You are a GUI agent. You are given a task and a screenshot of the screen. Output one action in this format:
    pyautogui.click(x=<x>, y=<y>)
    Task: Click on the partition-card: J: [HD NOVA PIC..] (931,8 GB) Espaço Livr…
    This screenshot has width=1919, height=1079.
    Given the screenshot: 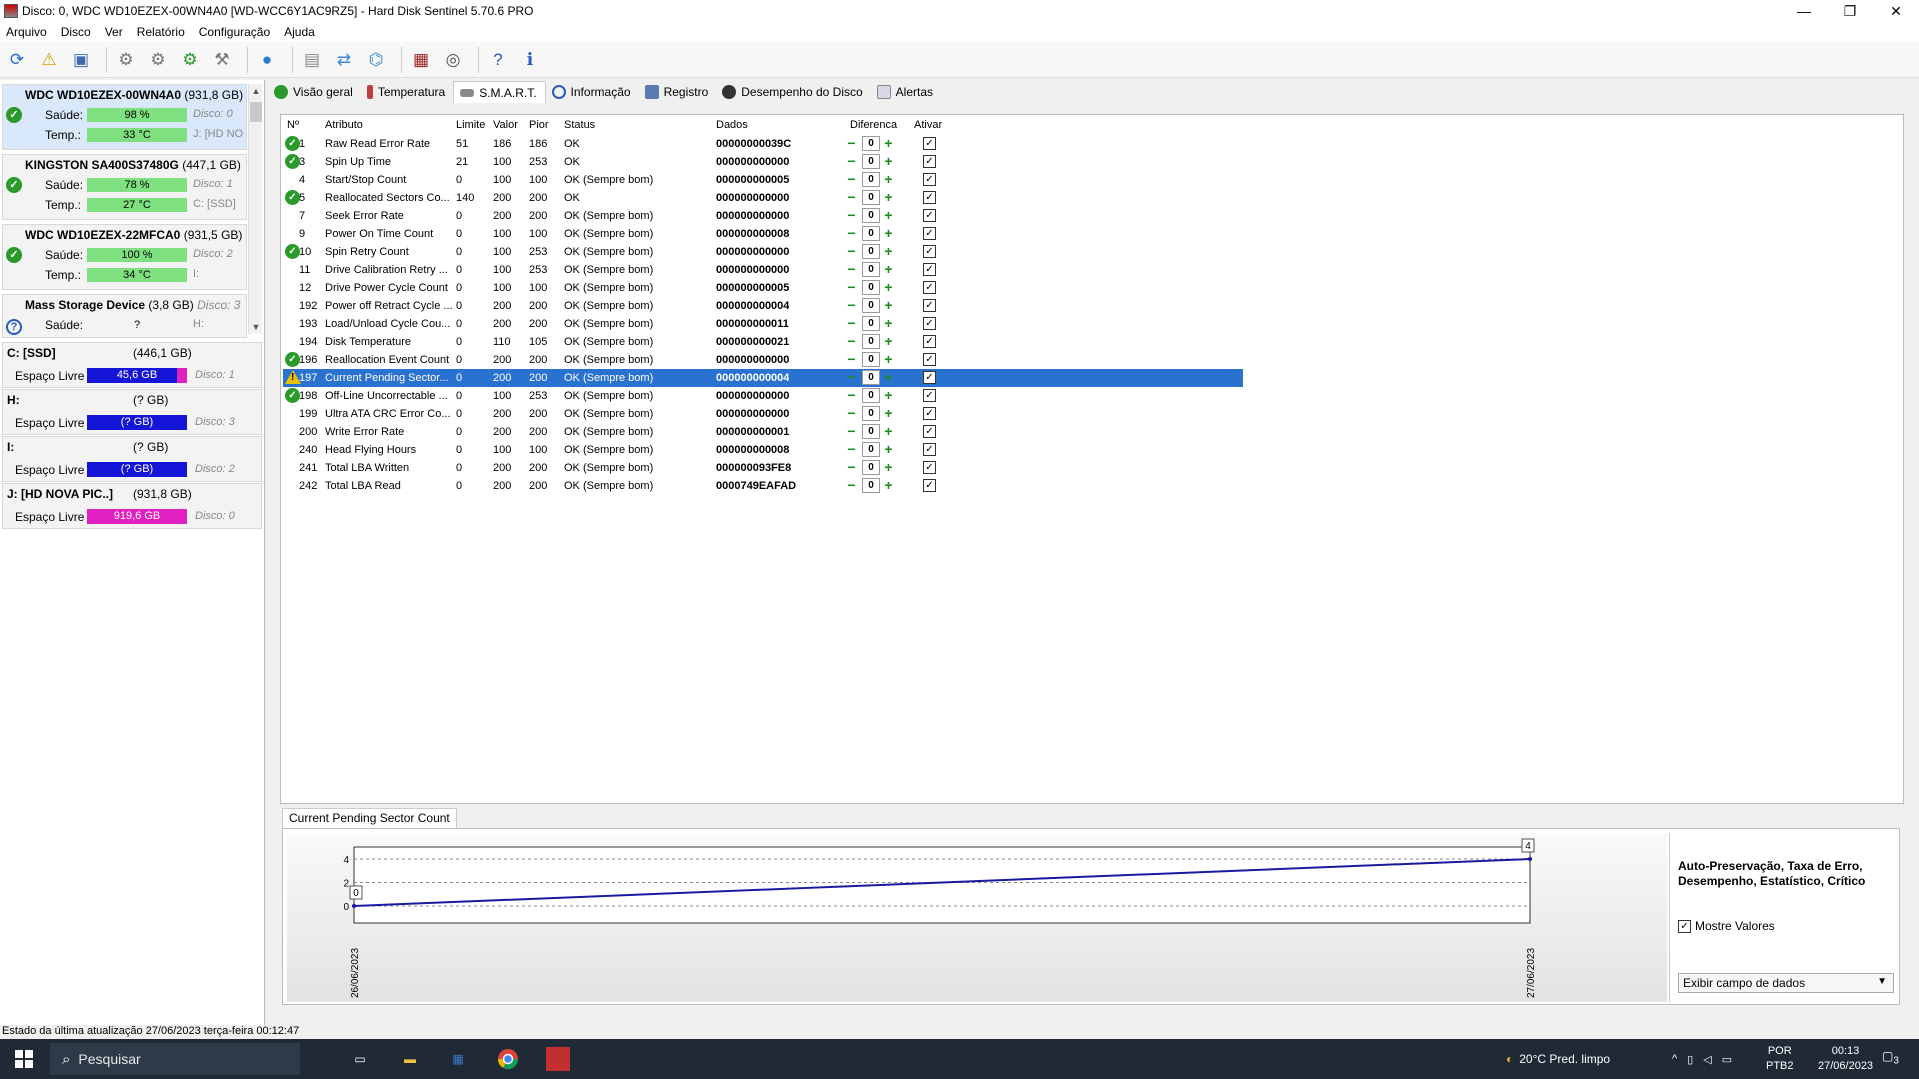 What is the action you would take?
    pyautogui.click(x=132, y=506)
    